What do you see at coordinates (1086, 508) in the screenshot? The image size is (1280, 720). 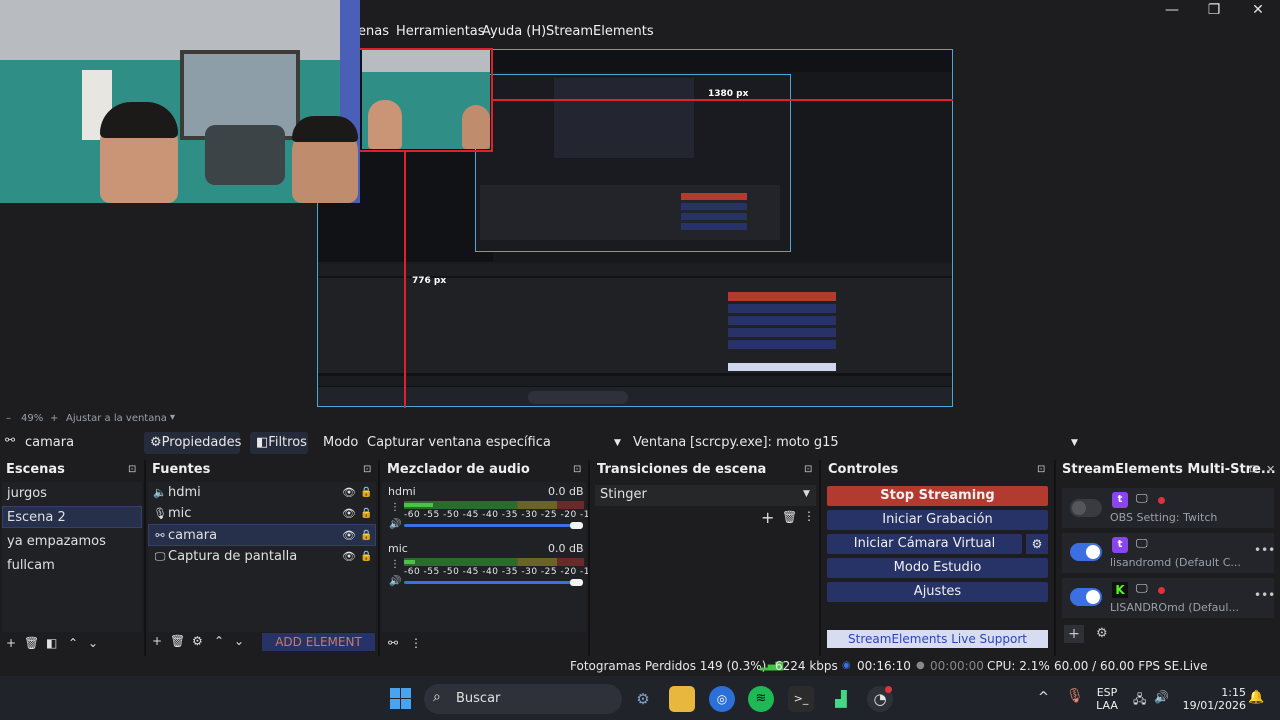 I see `toggle-switch-off` at bounding box center [1086, 508].